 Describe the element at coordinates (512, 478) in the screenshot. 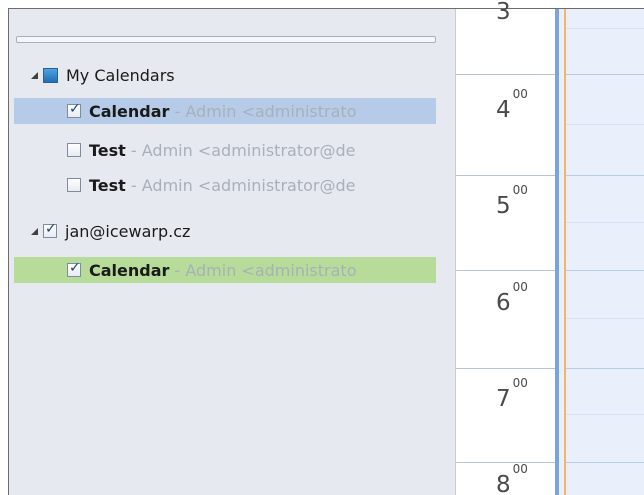

I see `hour-label: 800` at that location.